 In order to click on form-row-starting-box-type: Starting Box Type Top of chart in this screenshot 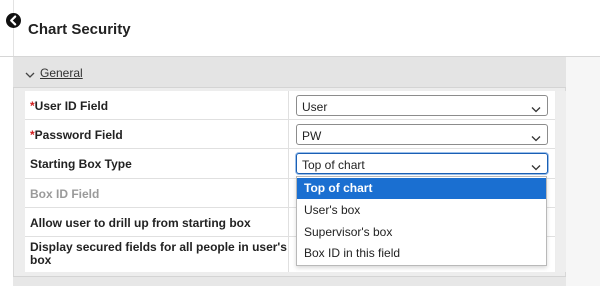, I will do `click(290, 164)`.